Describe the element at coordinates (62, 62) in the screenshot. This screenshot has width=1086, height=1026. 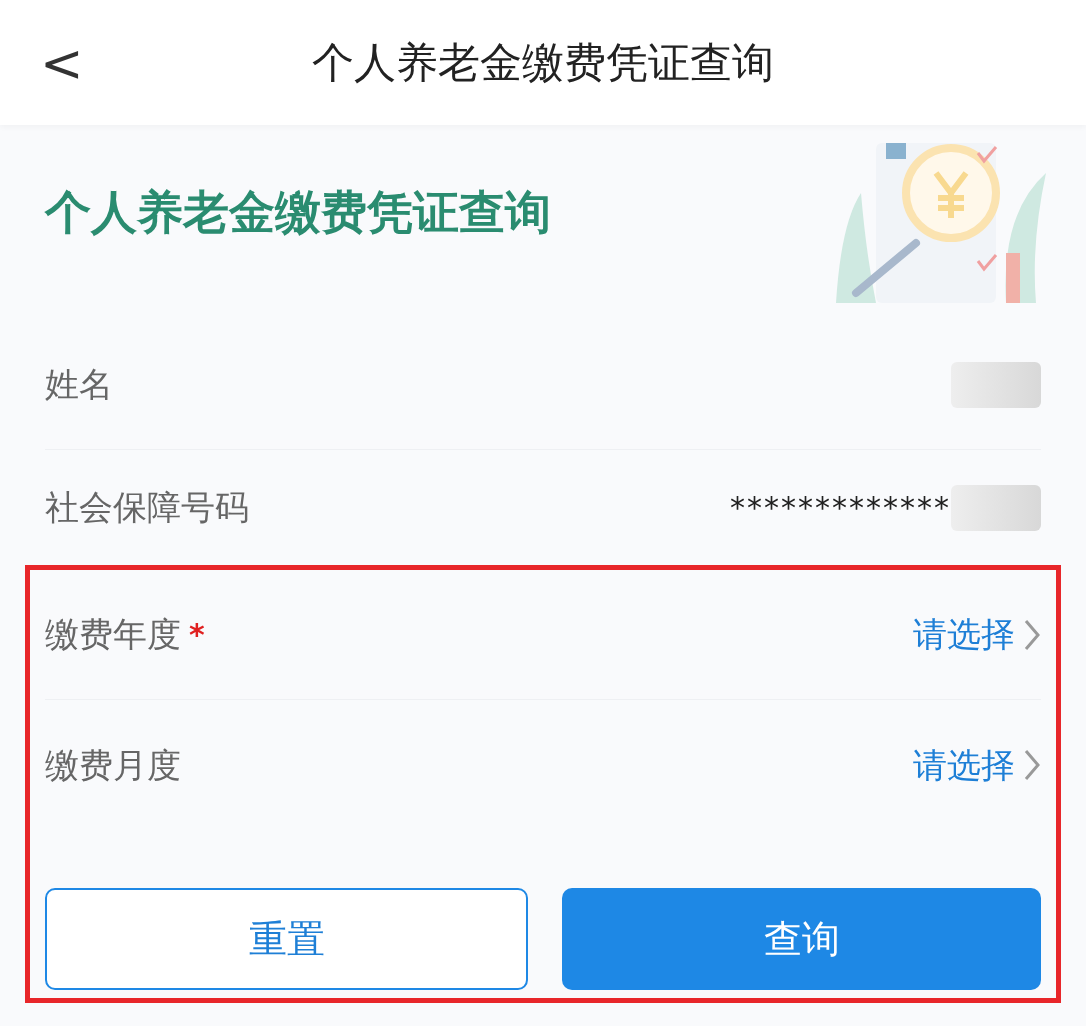
I see `back-button: <` at that location.